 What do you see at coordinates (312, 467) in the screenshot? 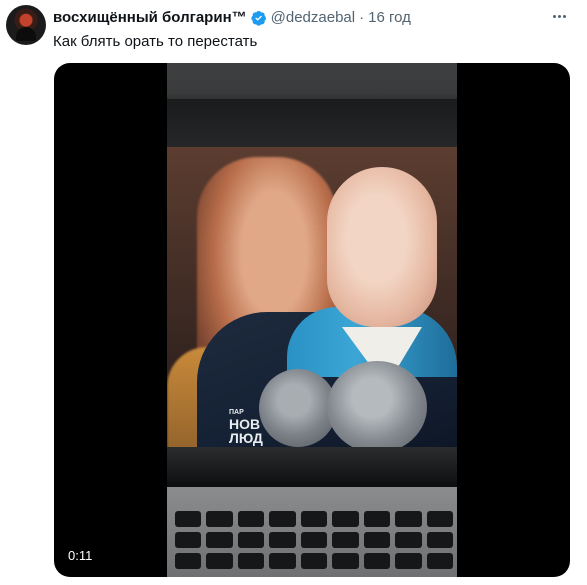
I see `laptop-bottom-bezel` at bounding box center [312, 467].